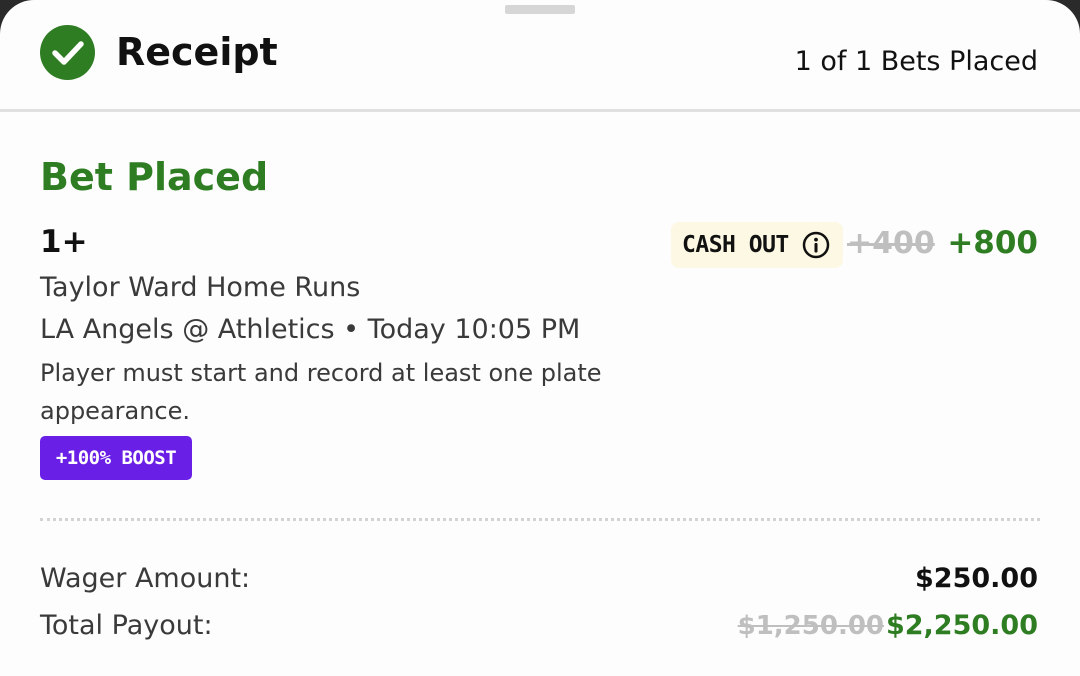  Describe the element at coordinates (992, 243) in the screenshot. I see `boosted-odds: +800` at that location.